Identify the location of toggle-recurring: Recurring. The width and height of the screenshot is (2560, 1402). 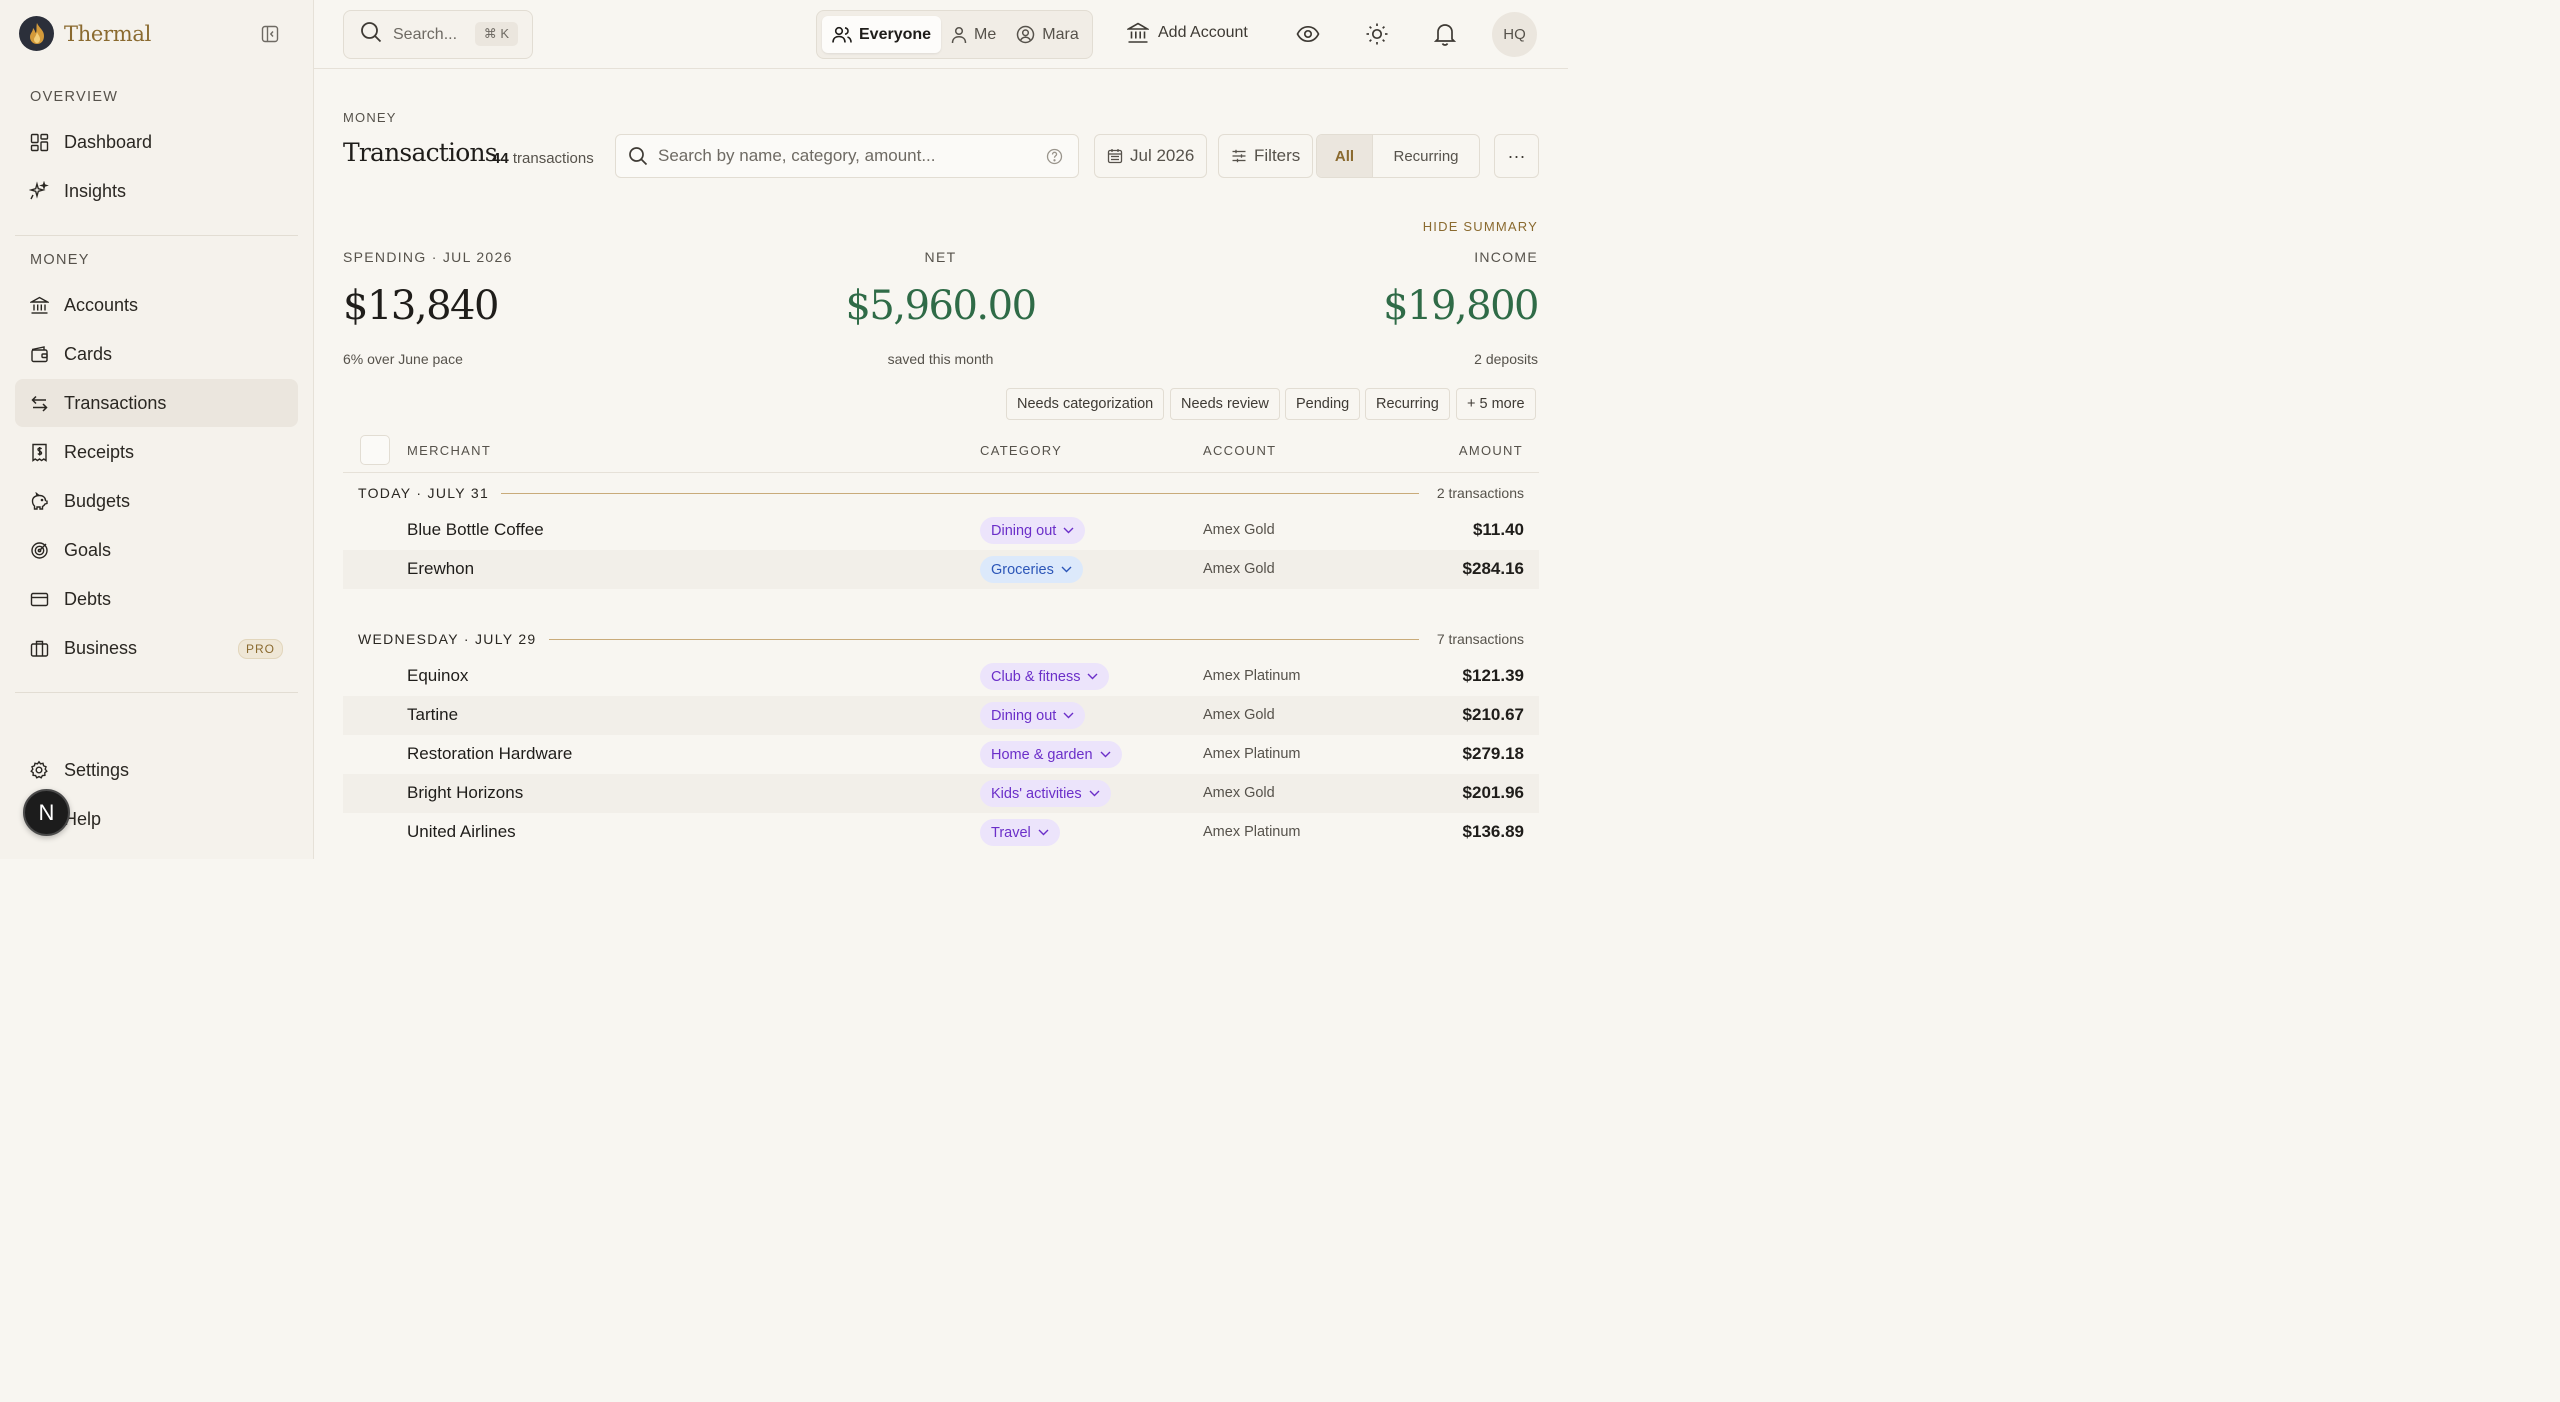
(1426, 156).